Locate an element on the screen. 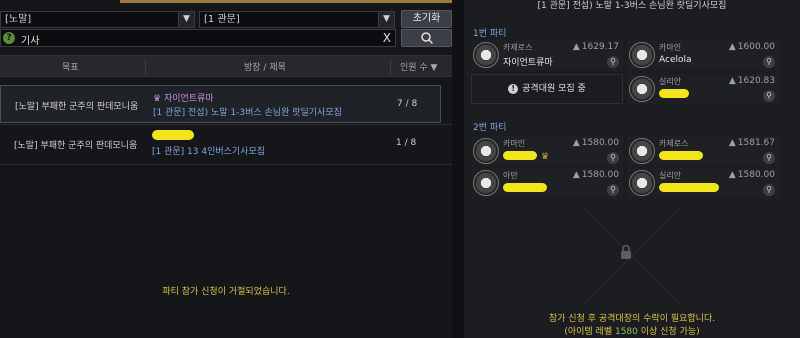  required-item-level: 1580 is located at coordinates (626, 332).